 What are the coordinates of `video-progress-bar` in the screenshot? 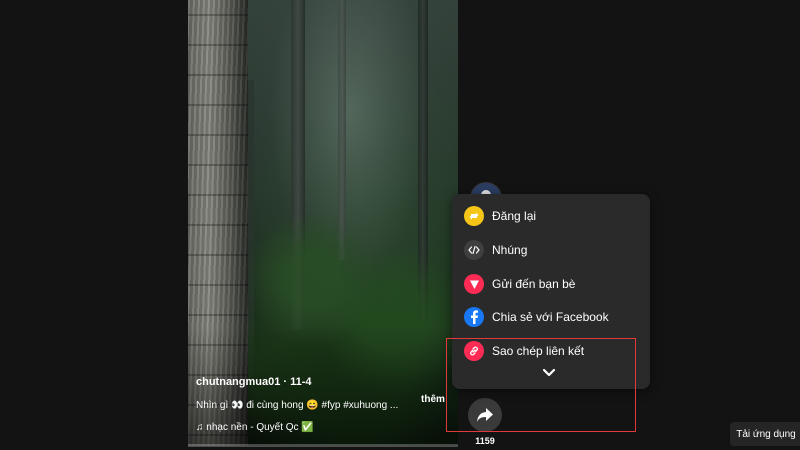 It's located at (323, 445).